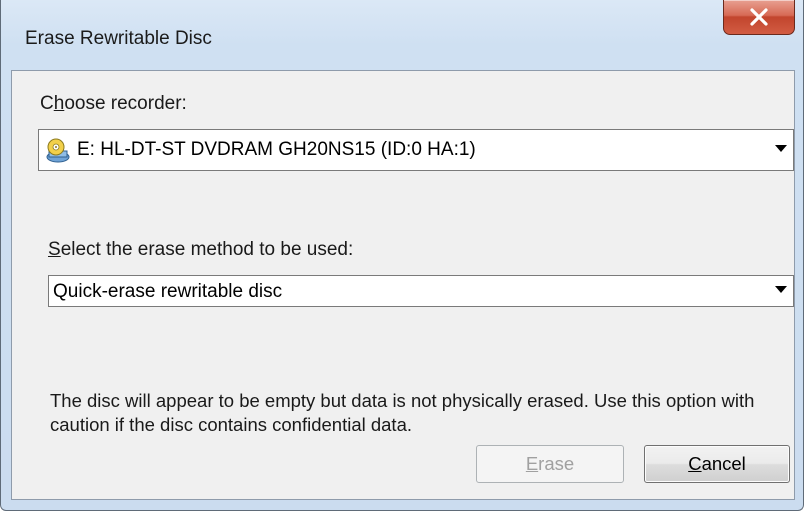 Image resolution: width=804 pixels, height=512 pixels. I want to click on recorder-dropdown: E: HL-DT-ST DVDRAM GH20NS15 (ID:0 HA:1), so click(416, 150).